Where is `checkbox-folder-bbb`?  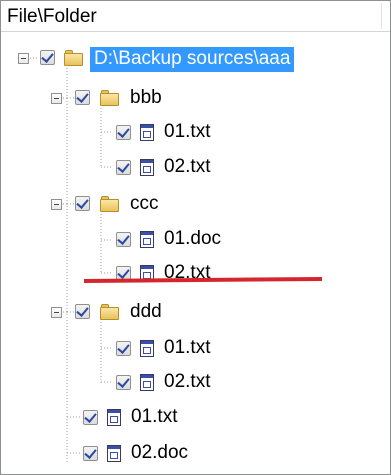
checkbox-folder-bbb is located at coordinates (82, 97).